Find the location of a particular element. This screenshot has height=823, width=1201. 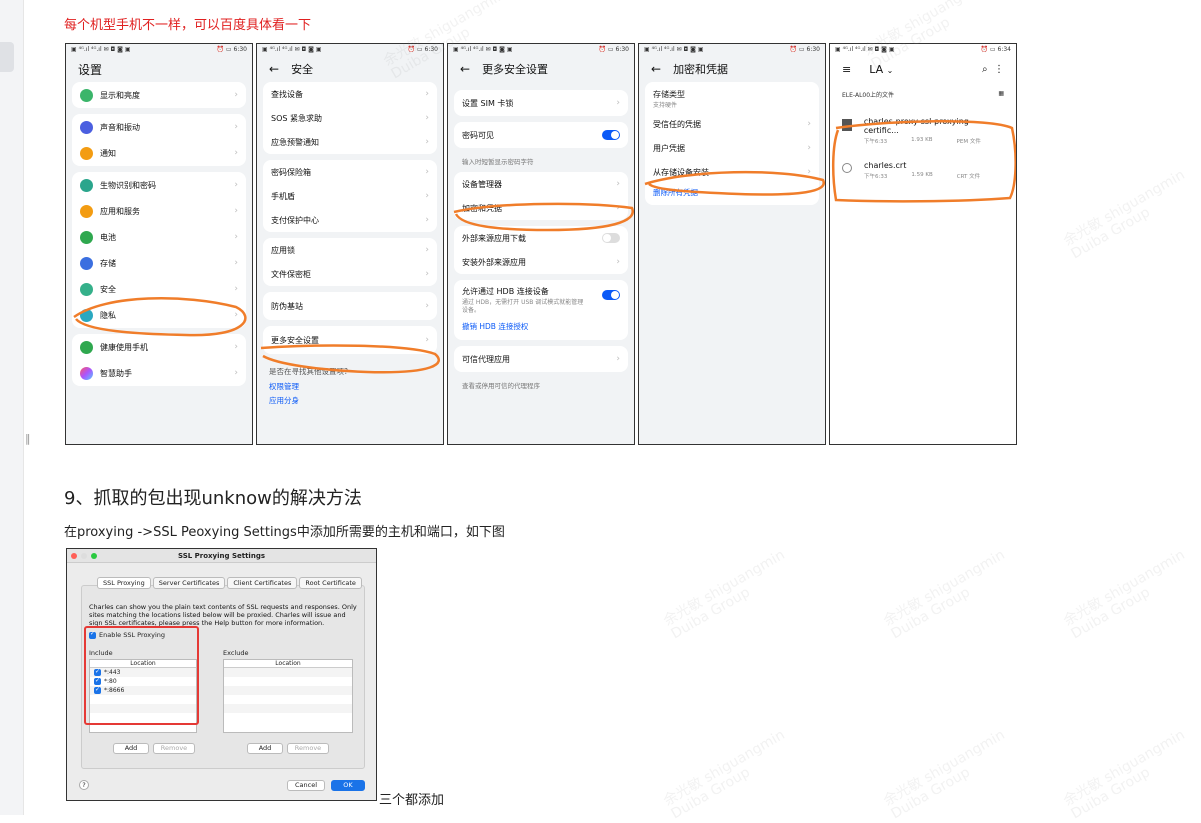

settings-item: 生物识别和密码 › is located at coordinates (159, 185).